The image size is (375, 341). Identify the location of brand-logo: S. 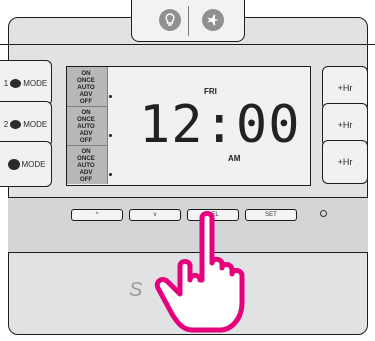
(136, 290).